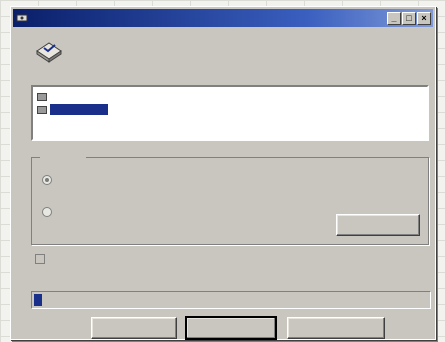  I want to click on thorough-check-option, so click(84, 211).